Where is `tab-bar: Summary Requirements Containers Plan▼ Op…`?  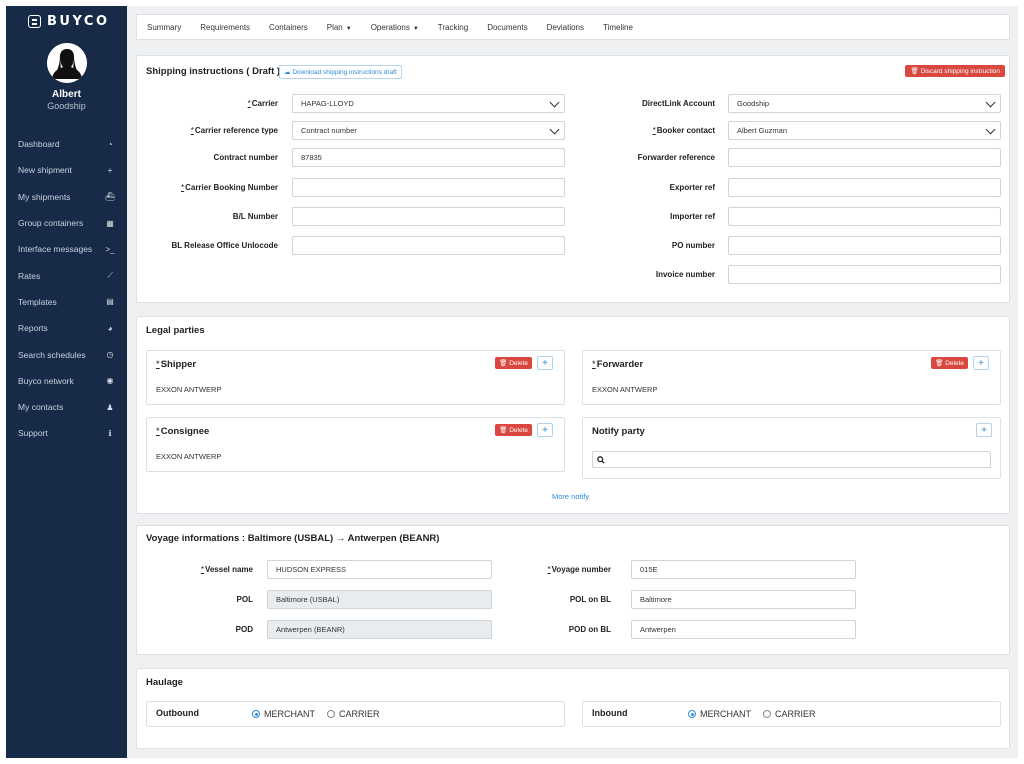
tab-bar: Summary Requirements Containers Plan▼ Op… is located at coordinates (573, 27).